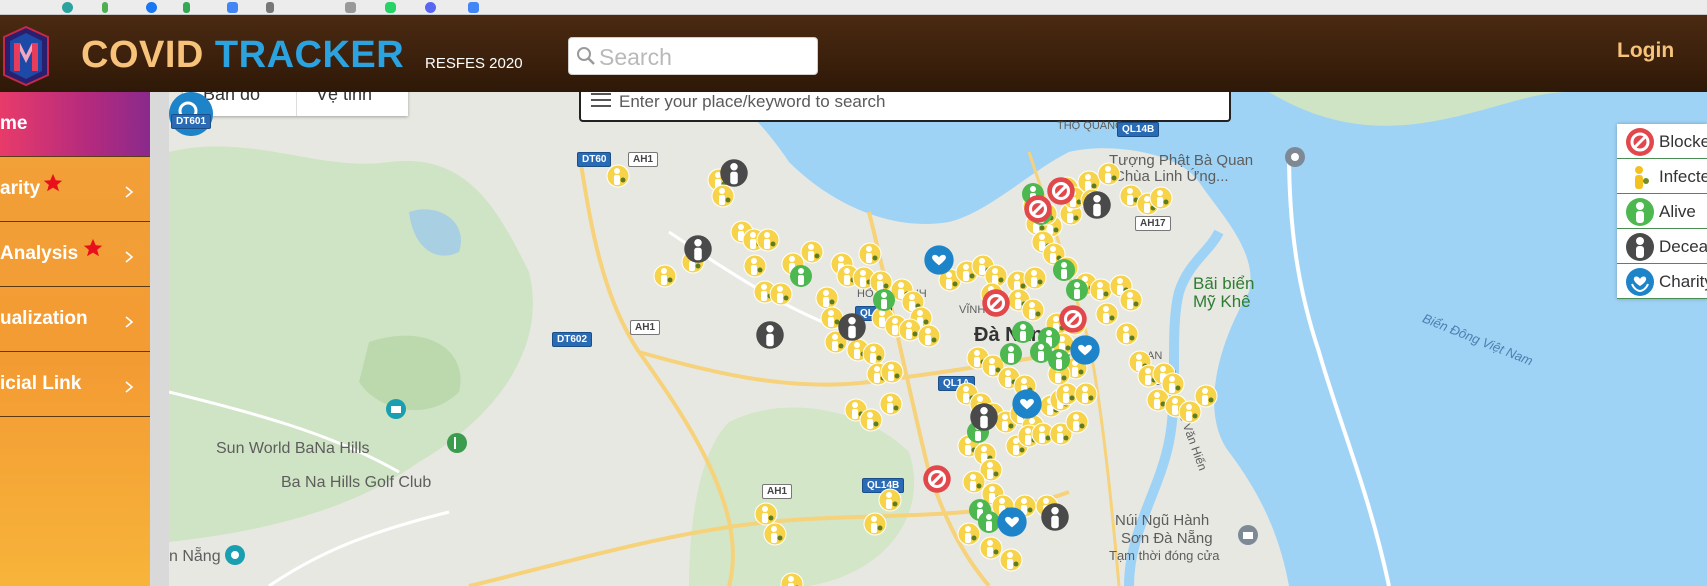 The height and width of the screenshot is (586, 1707). Describe the element at coordinates (235, 555) in the screenshot. I see `monument-pin-icon` at that location.